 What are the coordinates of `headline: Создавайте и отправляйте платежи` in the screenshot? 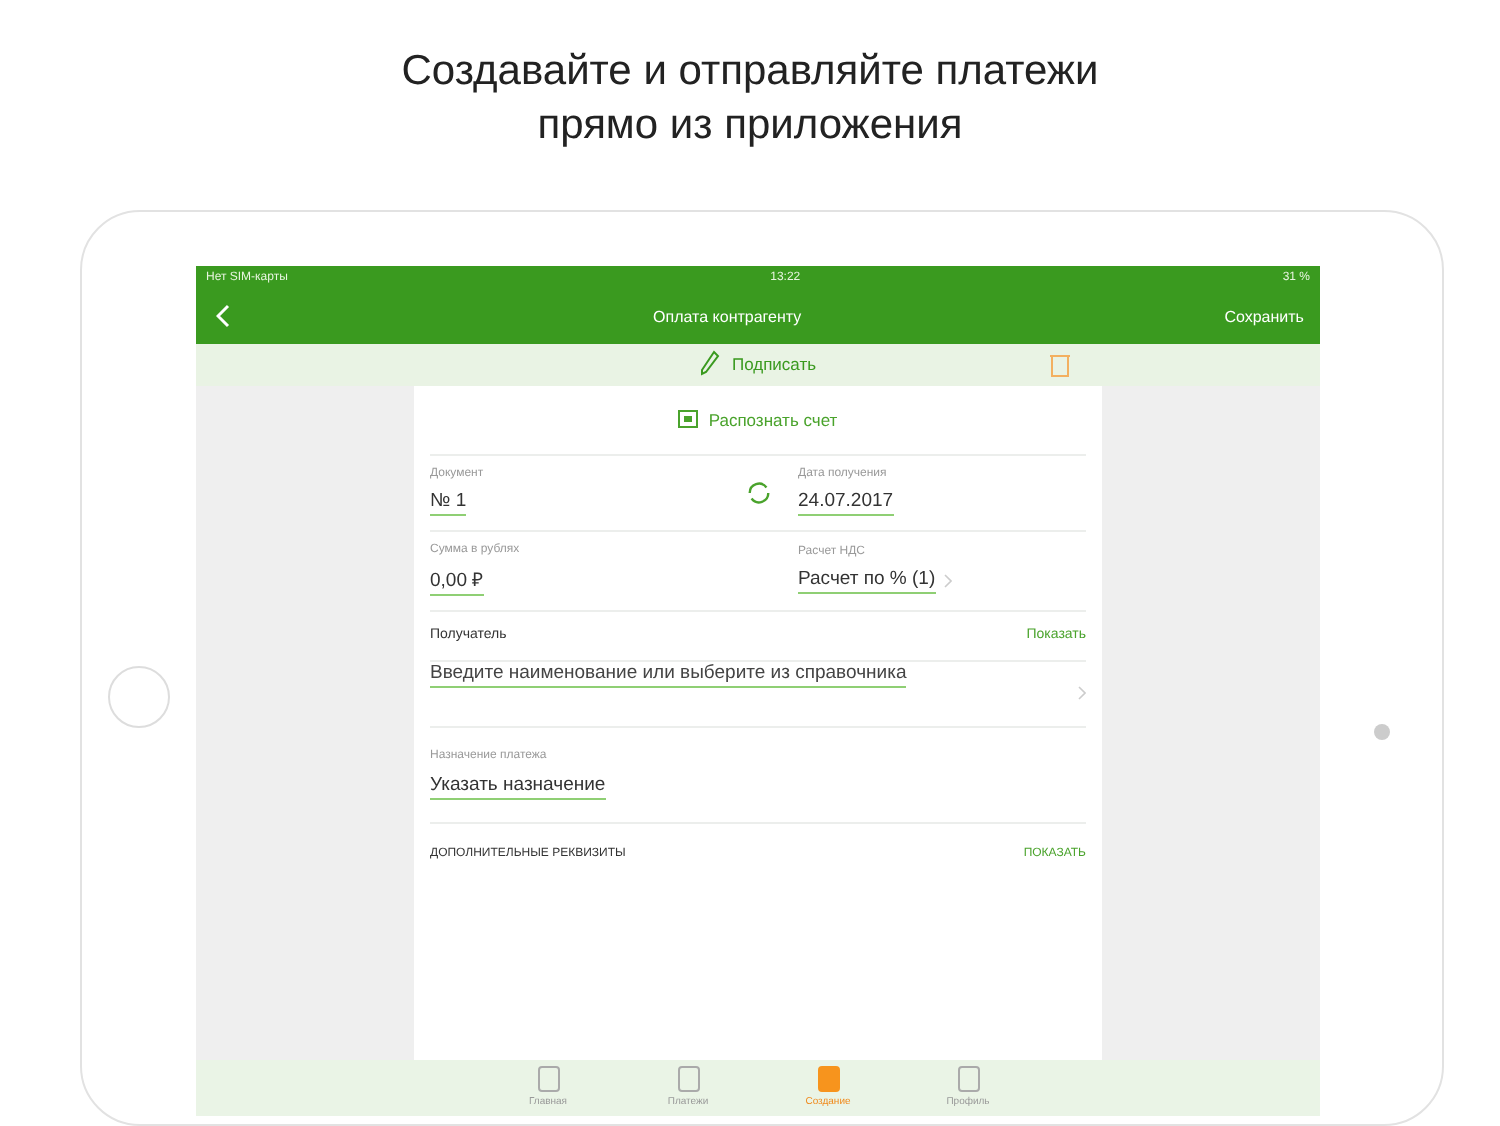 It's located at (750, 72).